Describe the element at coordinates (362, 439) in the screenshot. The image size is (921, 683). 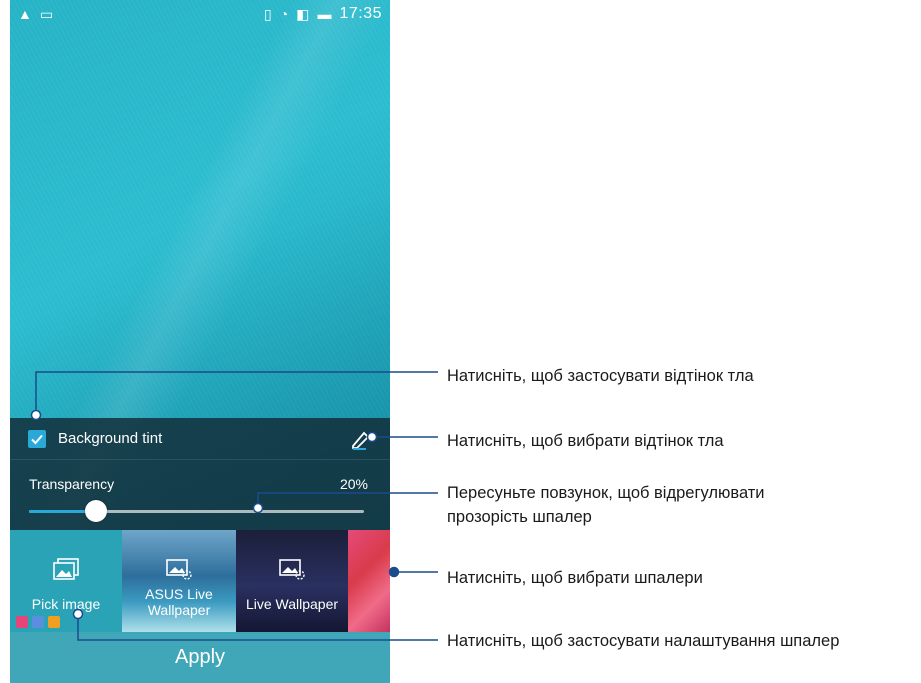
I see `tint-color-picker-icon` at that location.